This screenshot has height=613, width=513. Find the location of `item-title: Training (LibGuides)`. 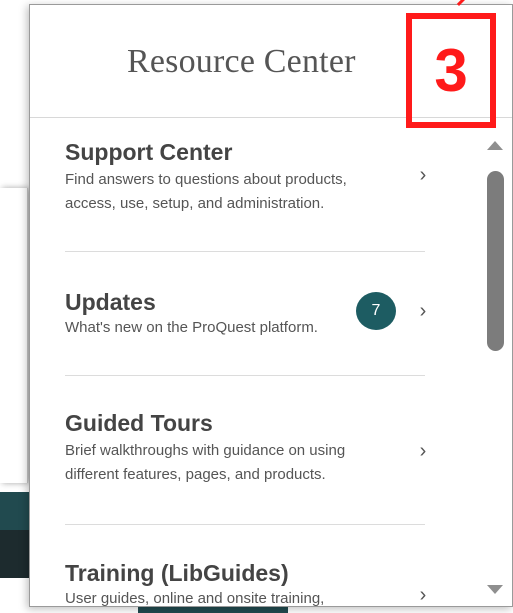

item-title: Training (LibGuides) is located at coordinates (177, 573).